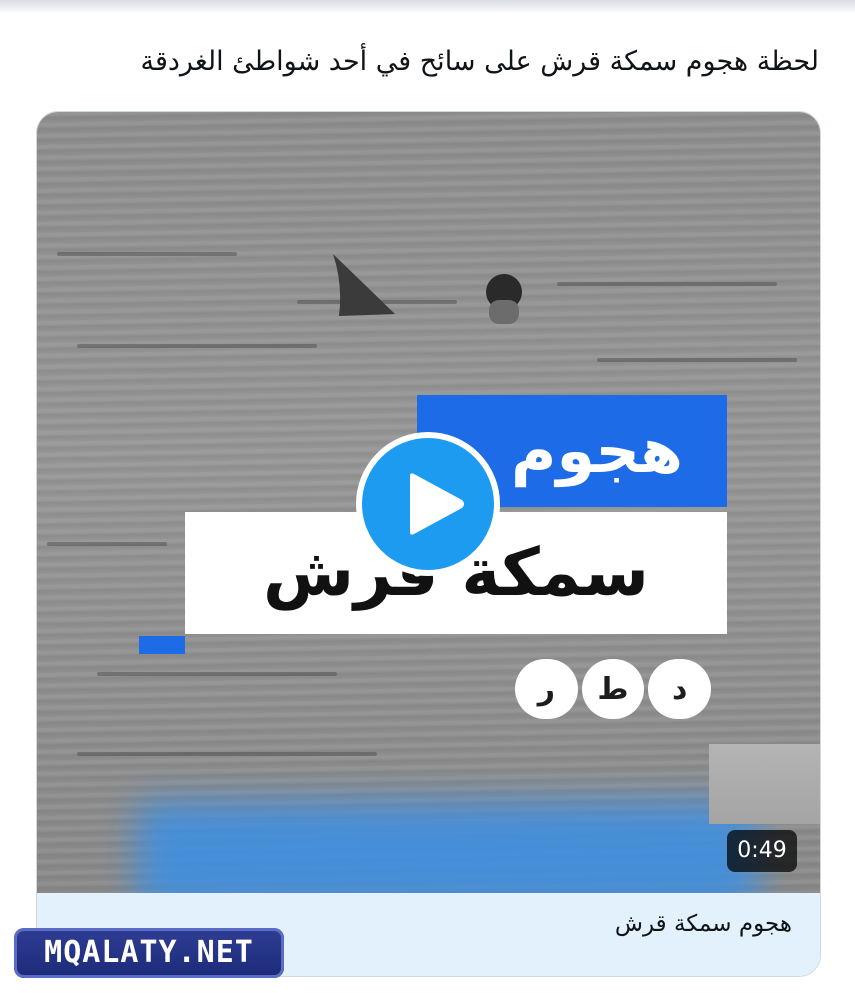  Describe the element at coordinates (437, 504) in the screenshot. I see `play-icon` at that location.